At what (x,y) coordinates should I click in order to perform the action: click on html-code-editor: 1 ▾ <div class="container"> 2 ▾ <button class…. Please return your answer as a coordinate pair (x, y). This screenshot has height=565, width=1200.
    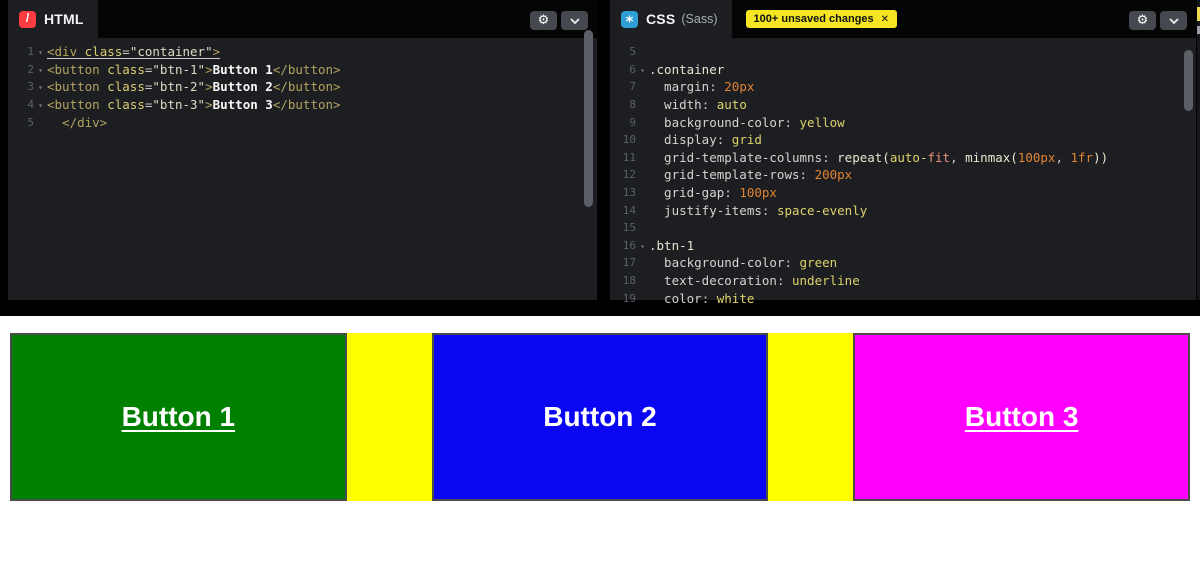
    Looking at the image, I should click on (302, 84).